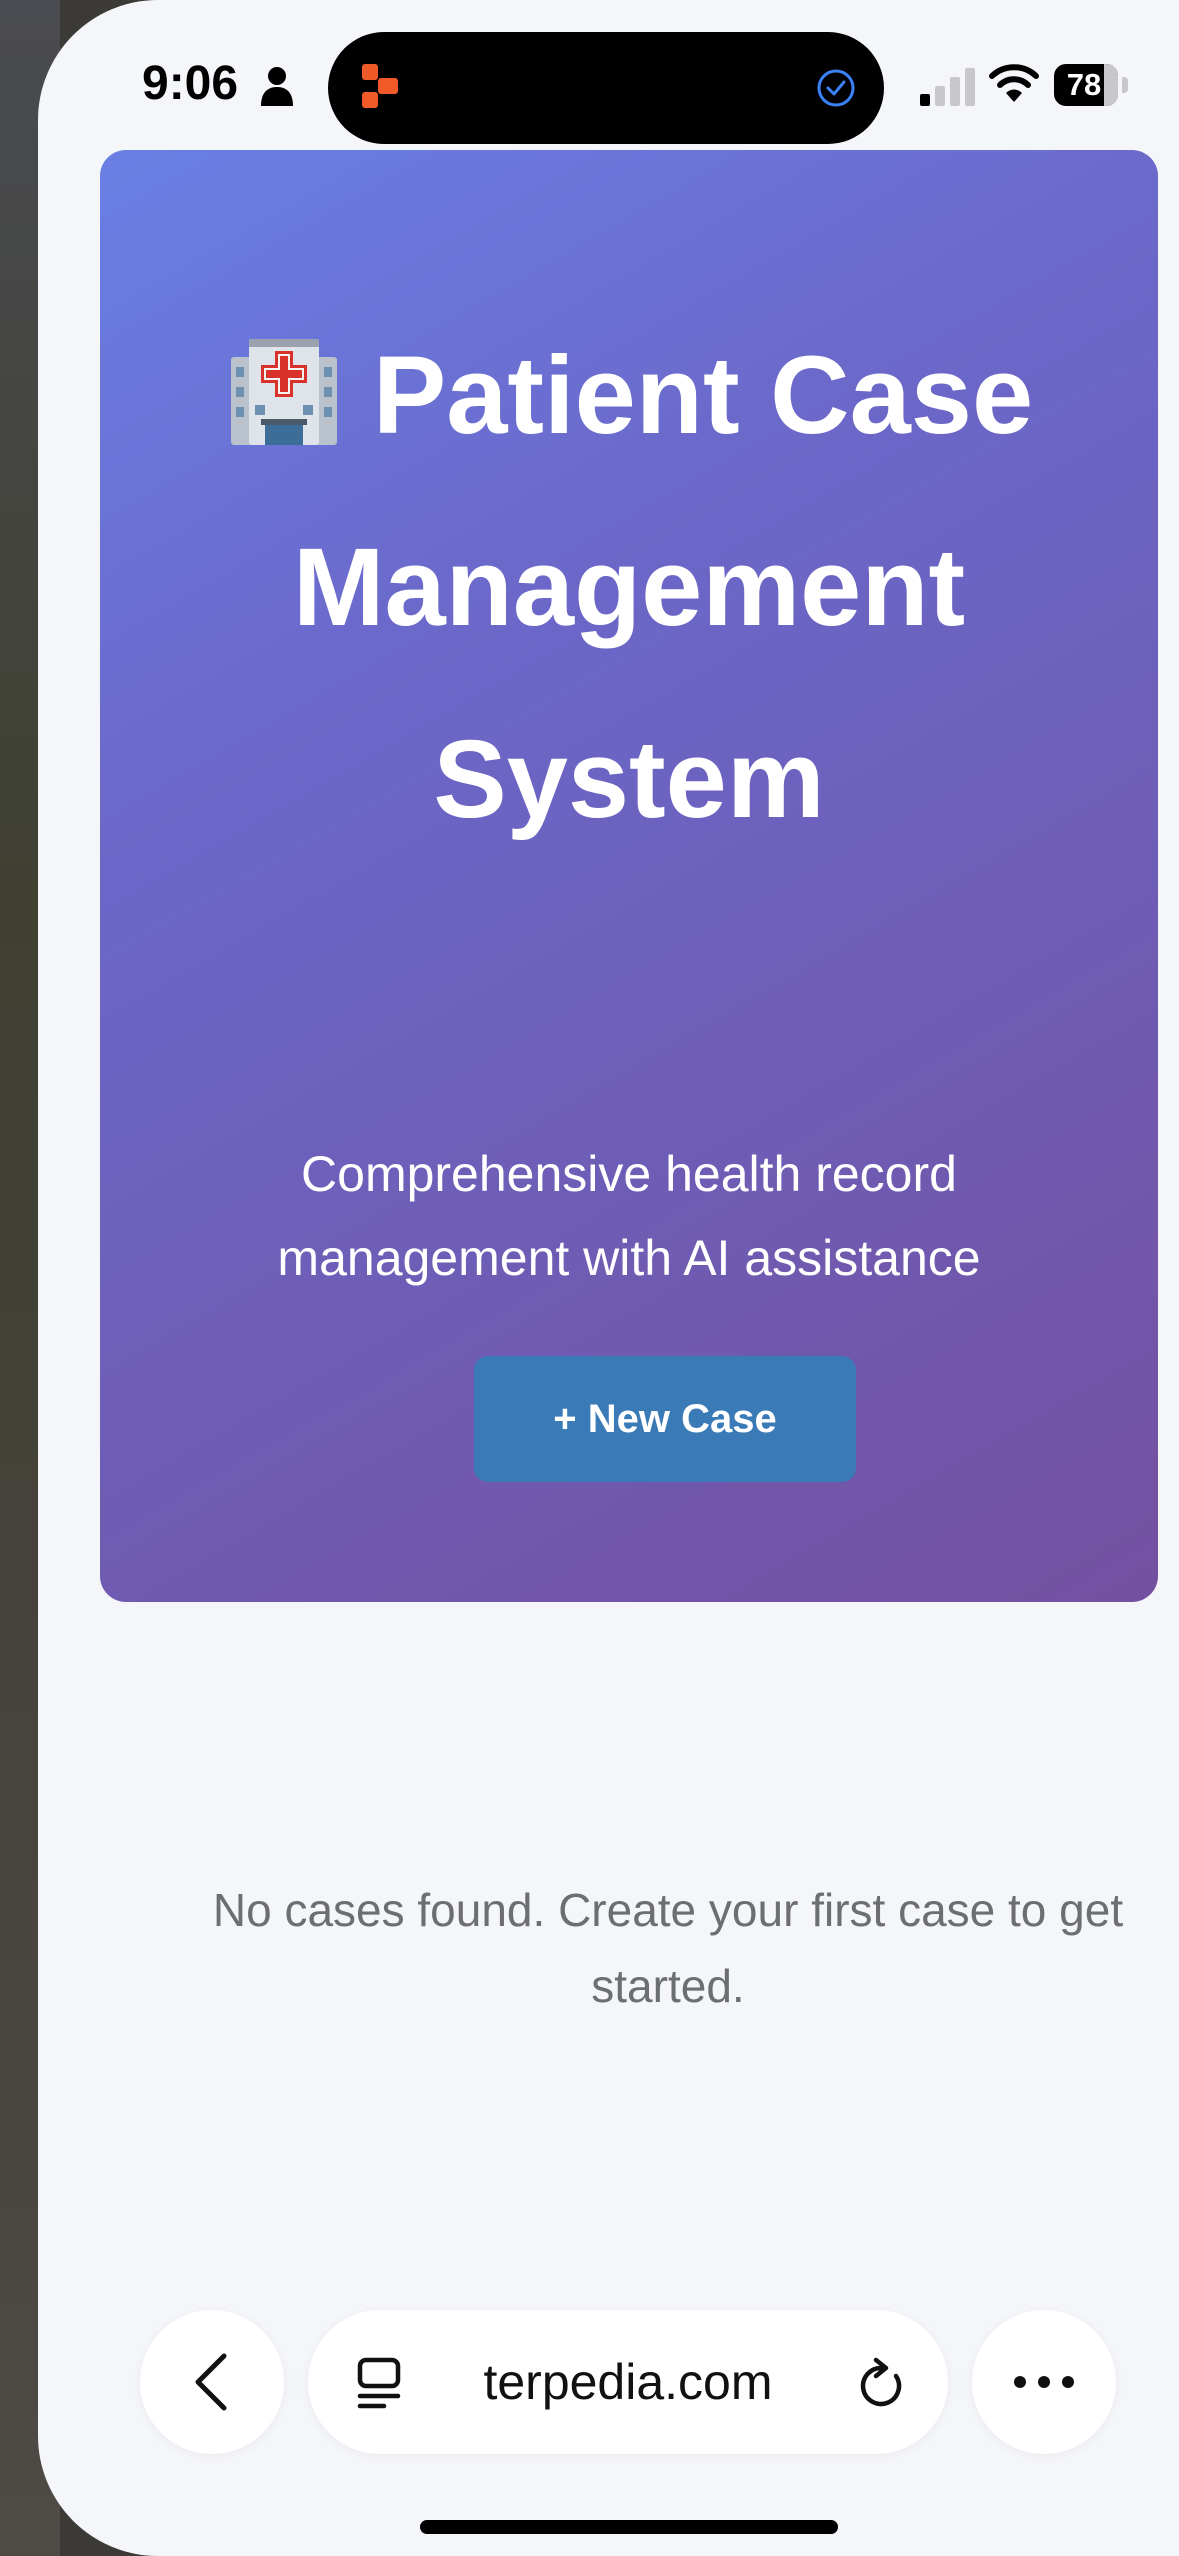 The image size is (1179, 2556). I want to click on dynamic-island, so click(606, 88).